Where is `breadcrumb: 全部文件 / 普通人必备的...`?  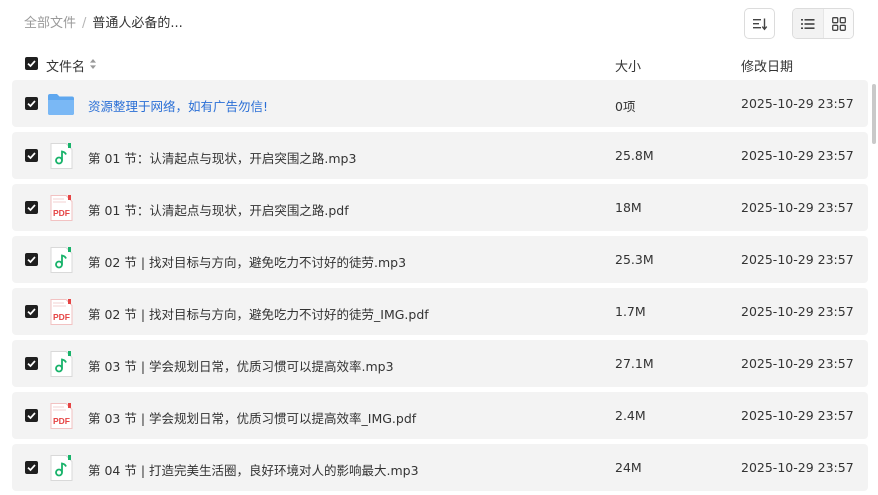
breadcrumb: 全部文件 / 普通人必备的... is located at coordinates (103, 24).